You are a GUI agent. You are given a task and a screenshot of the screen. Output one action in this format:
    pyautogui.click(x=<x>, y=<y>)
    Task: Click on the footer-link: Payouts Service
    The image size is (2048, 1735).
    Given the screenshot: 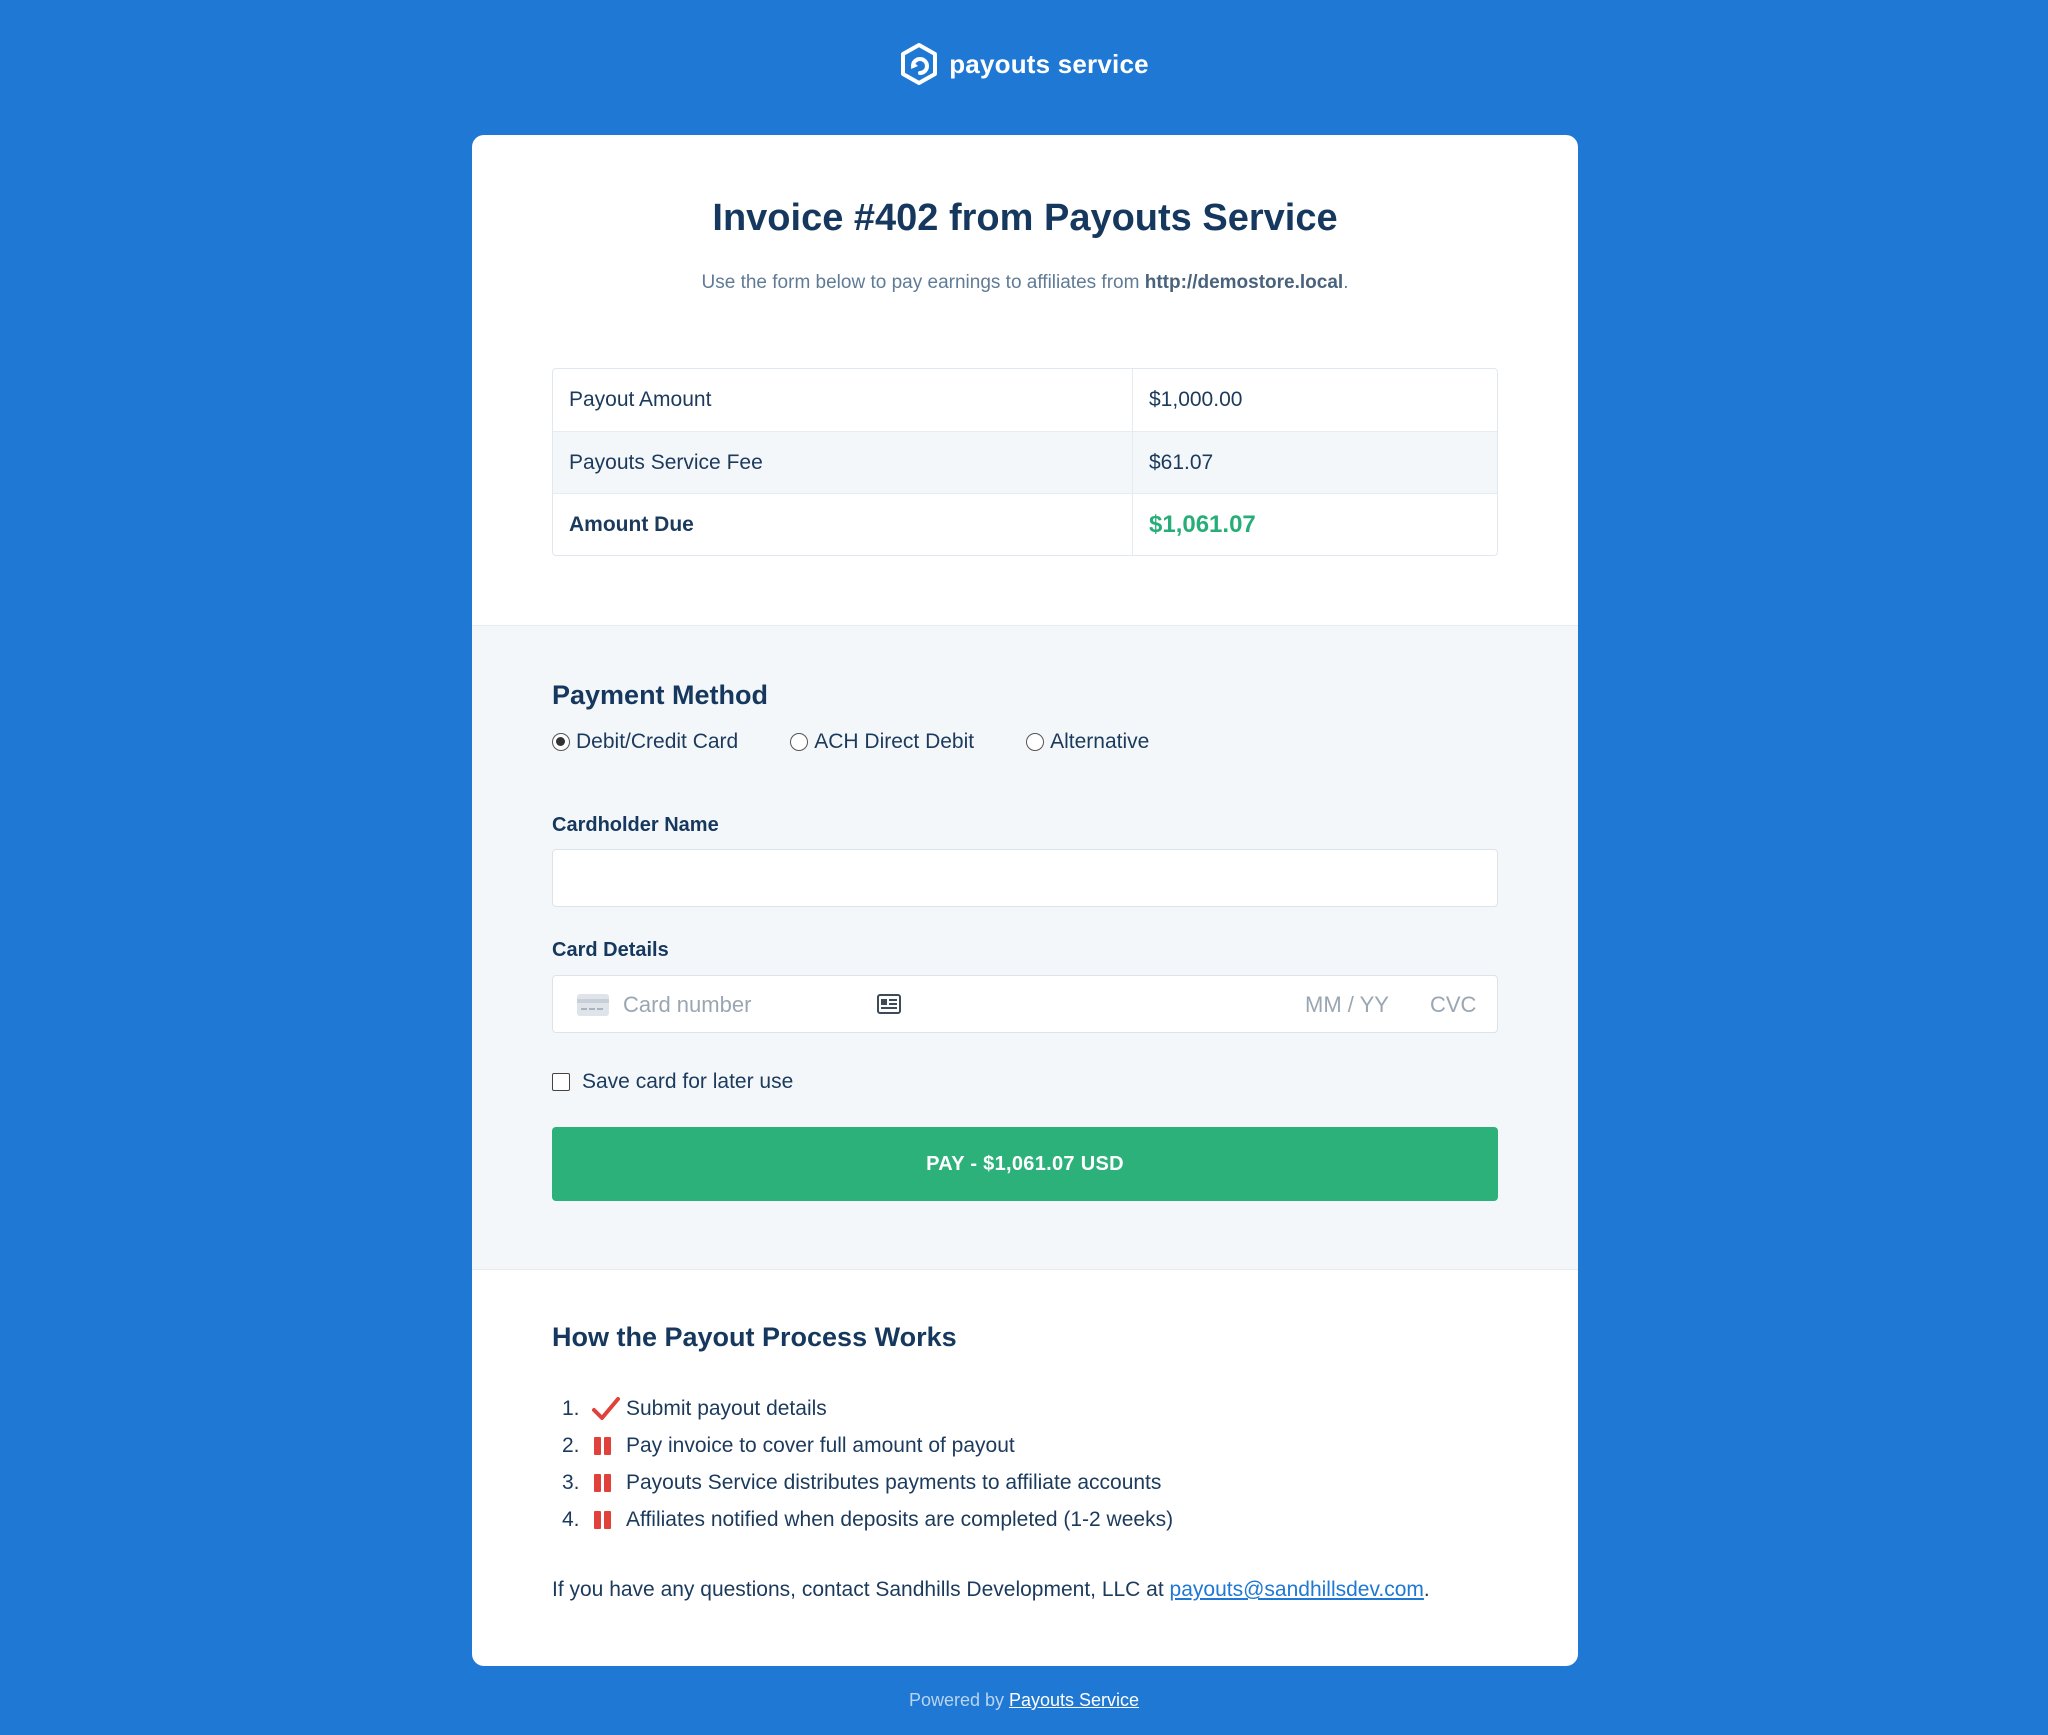 What is the action you would take?
    pyautogui.click(x=1074, y=1700)
    